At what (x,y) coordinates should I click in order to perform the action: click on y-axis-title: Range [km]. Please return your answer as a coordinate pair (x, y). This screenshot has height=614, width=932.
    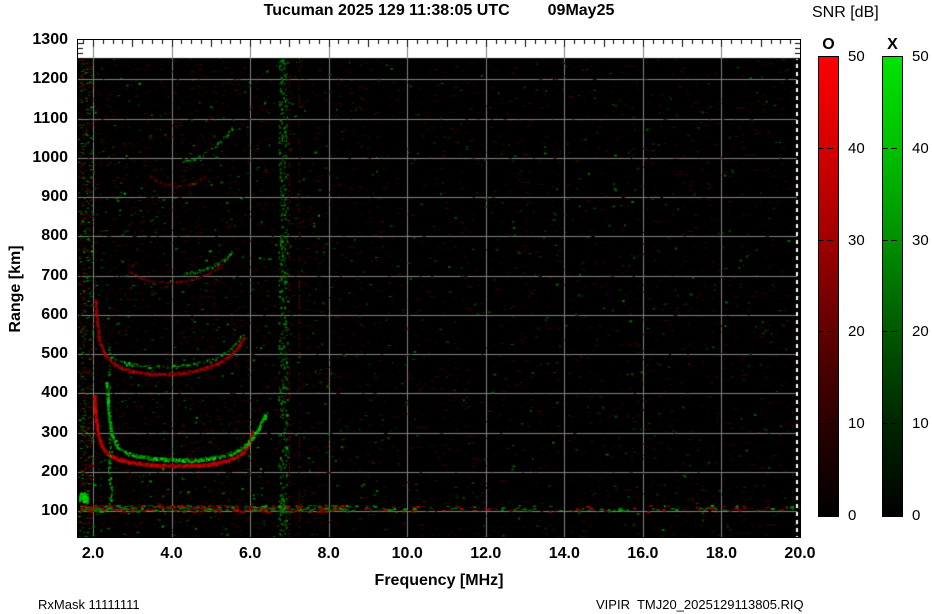
    Looking at the image, I should click on (15, 289).